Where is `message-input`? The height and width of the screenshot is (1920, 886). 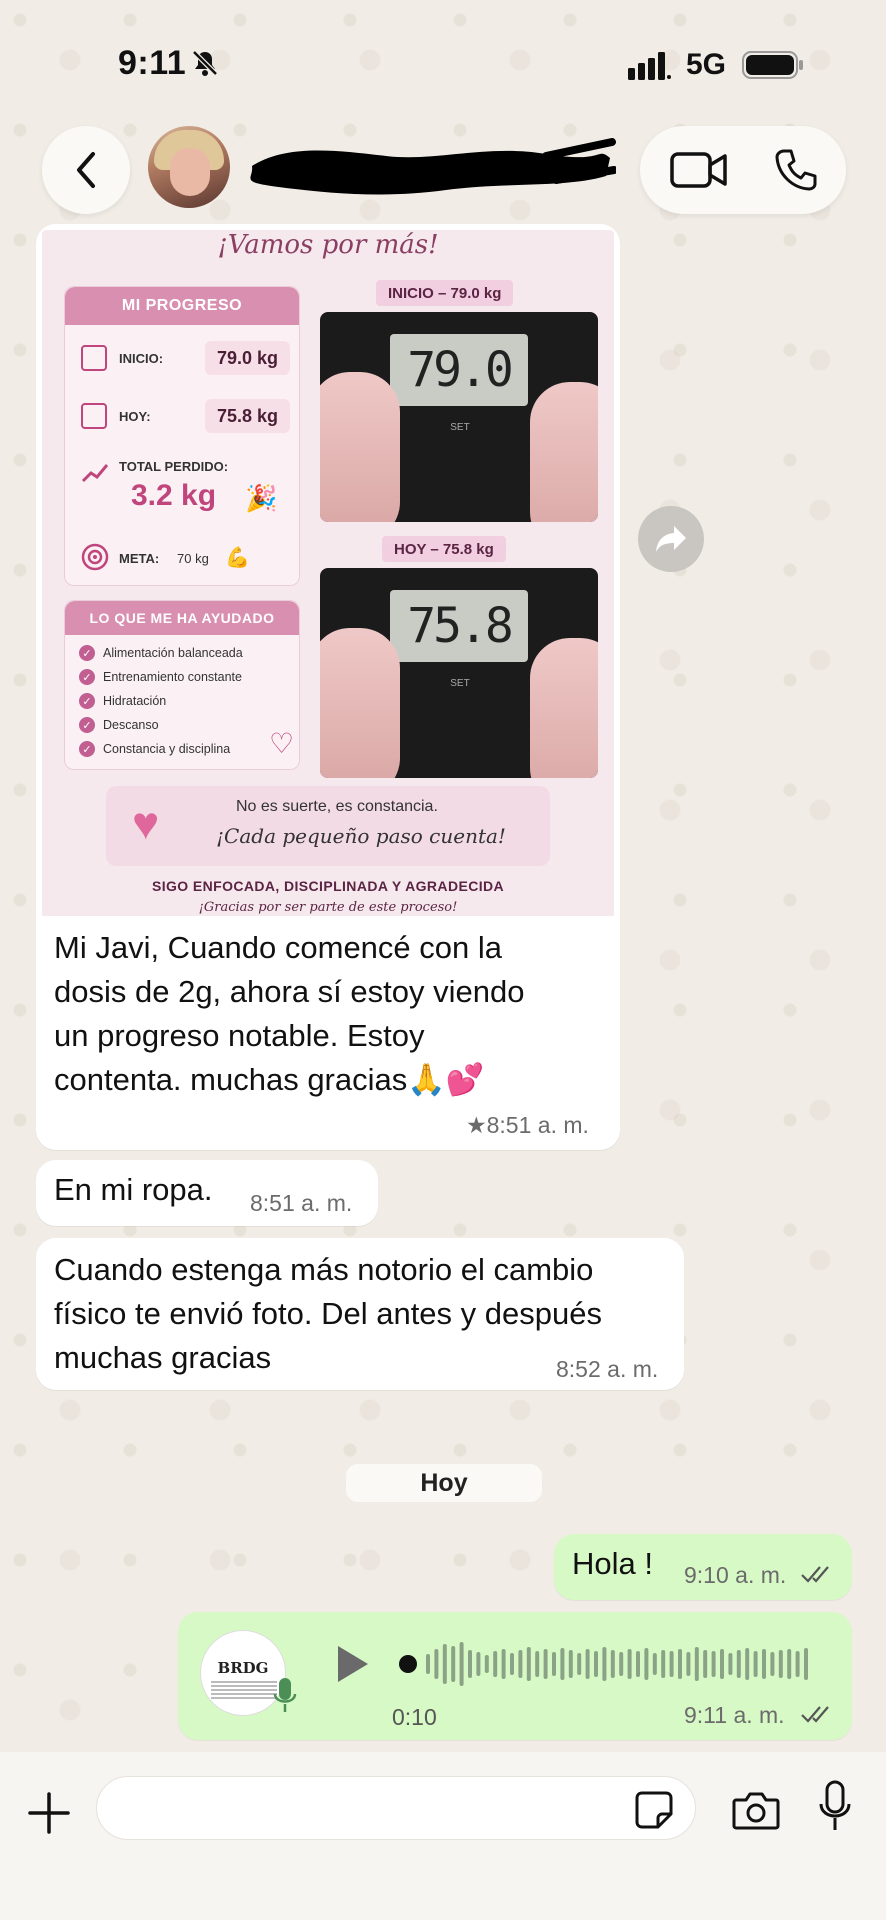 message-input is located at coordinates (396, 1808).